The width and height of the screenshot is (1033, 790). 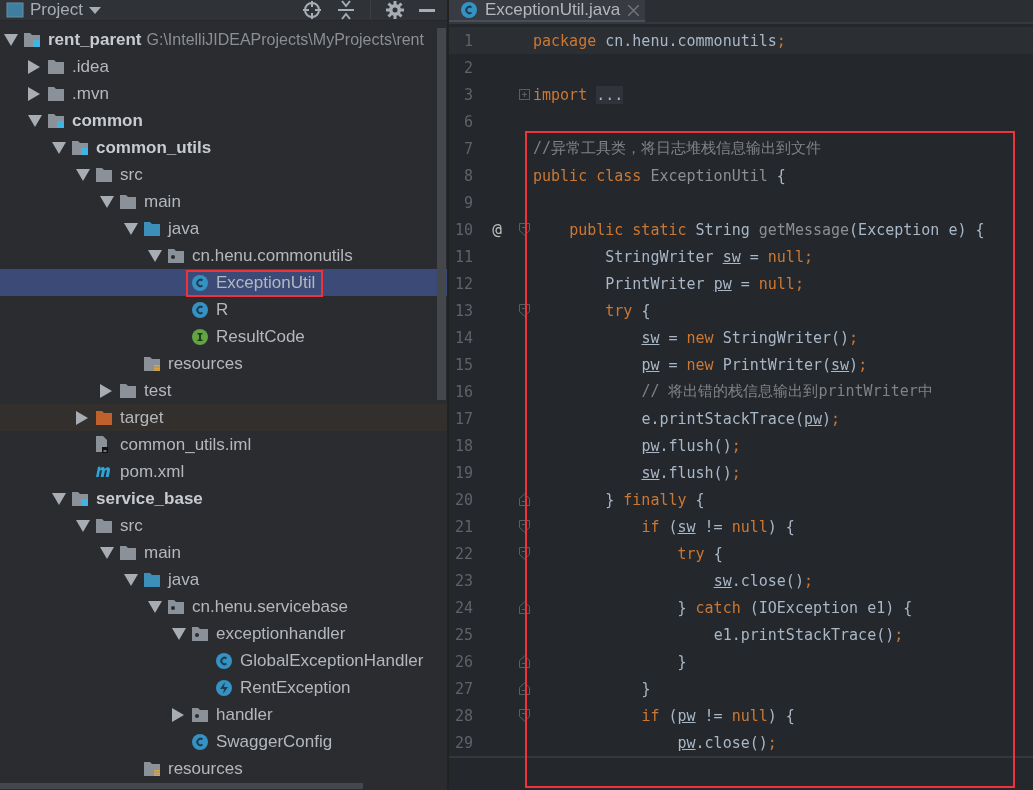 What do you see at coordinates (463, 337) in the screenshot?
I see `line-number: 14` at bounding box center [463, 337].